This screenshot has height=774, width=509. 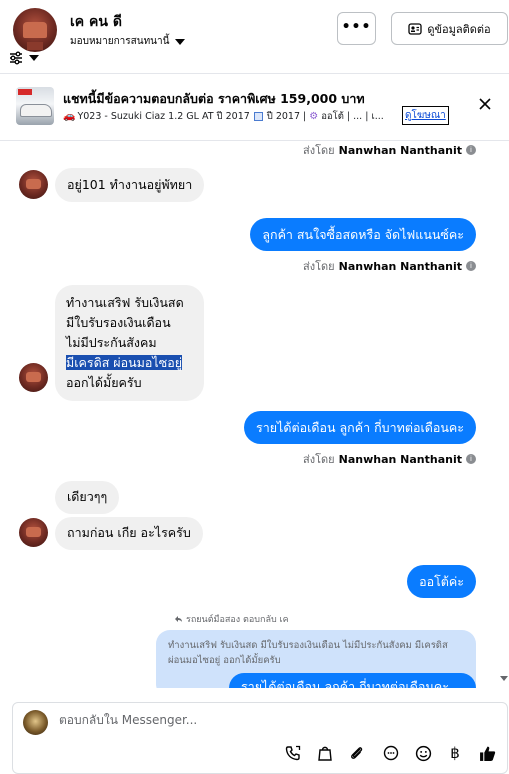 I want to click on selected-text: มีเครดิส ผ่อนมอไซอยู่, so click(x=124, y=362).